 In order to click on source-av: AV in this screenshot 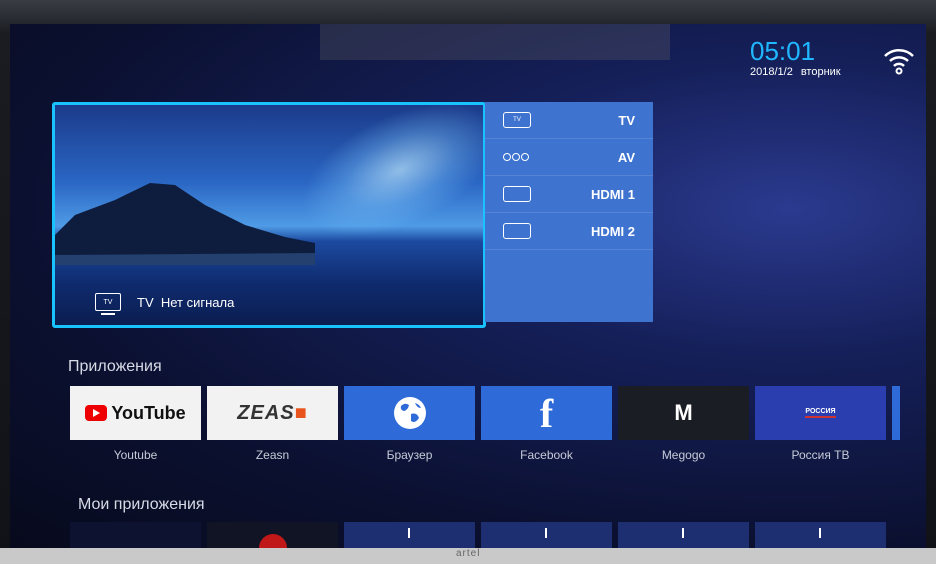, I will do `click(569, 157)`.